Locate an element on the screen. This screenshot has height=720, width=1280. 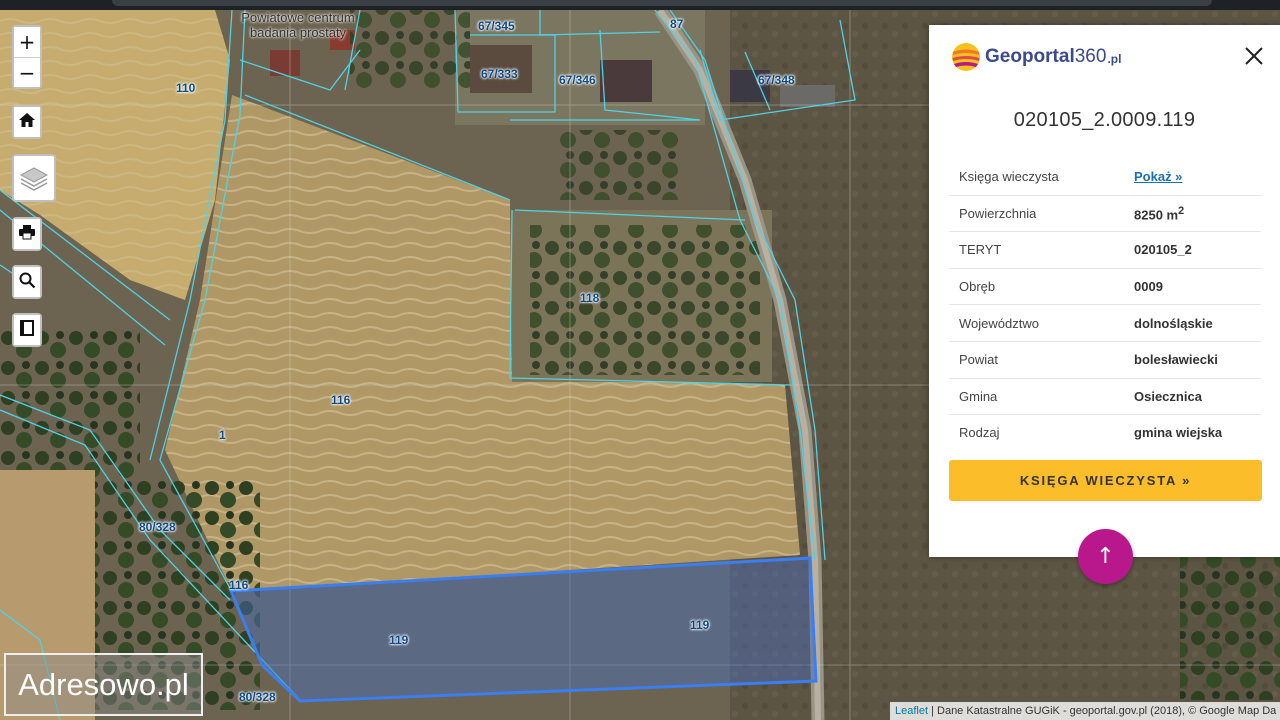
zoom-control: + − is located at coordinates (27, 57).